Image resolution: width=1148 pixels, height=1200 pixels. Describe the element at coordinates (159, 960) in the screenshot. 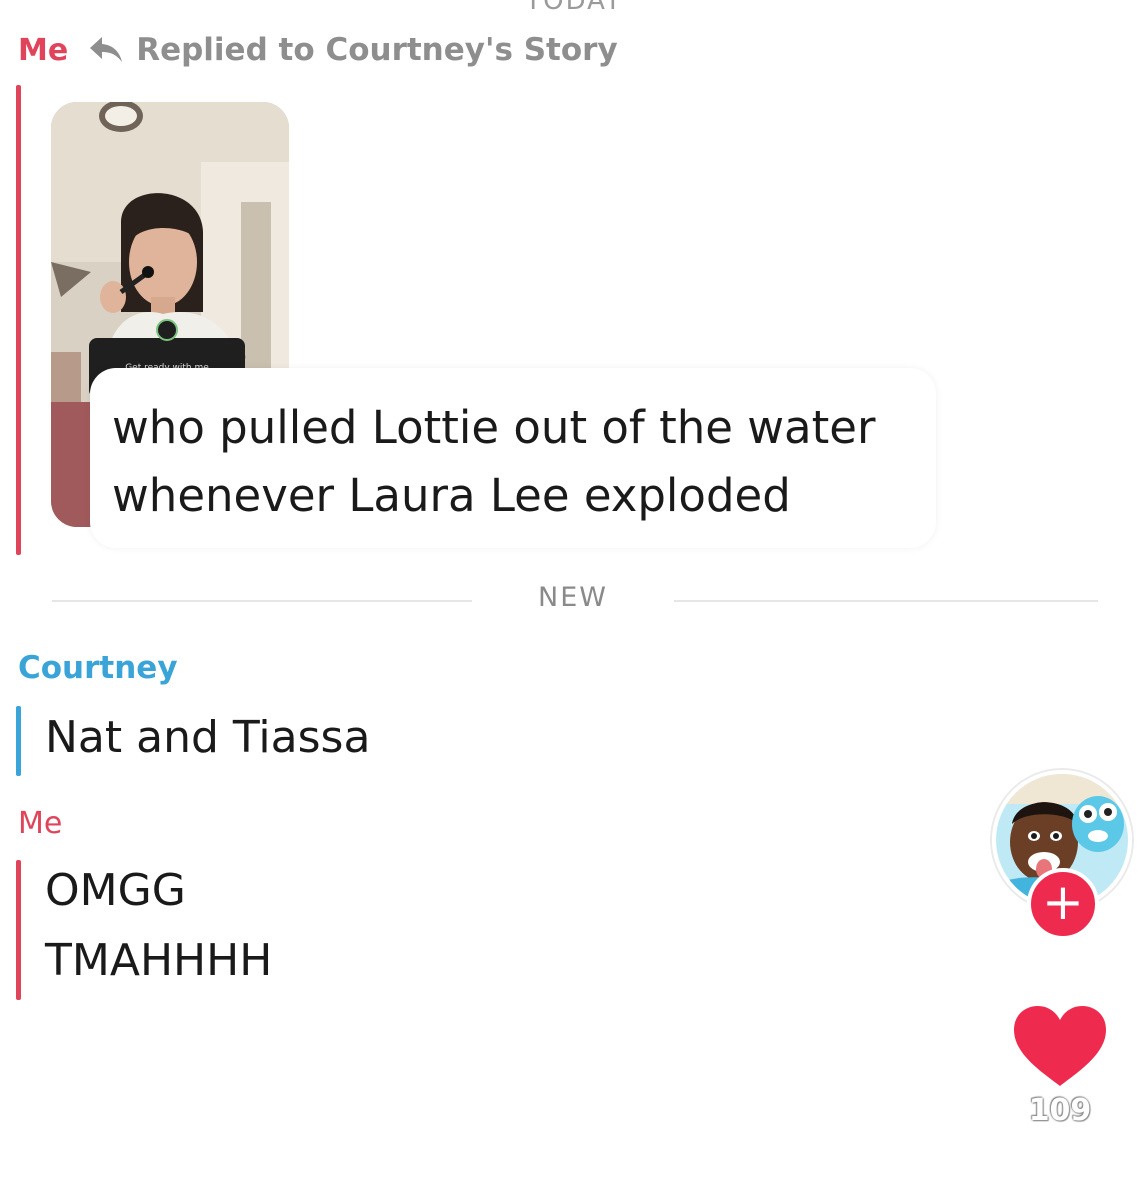

I see `message-text: TMAHHHH` at that location.